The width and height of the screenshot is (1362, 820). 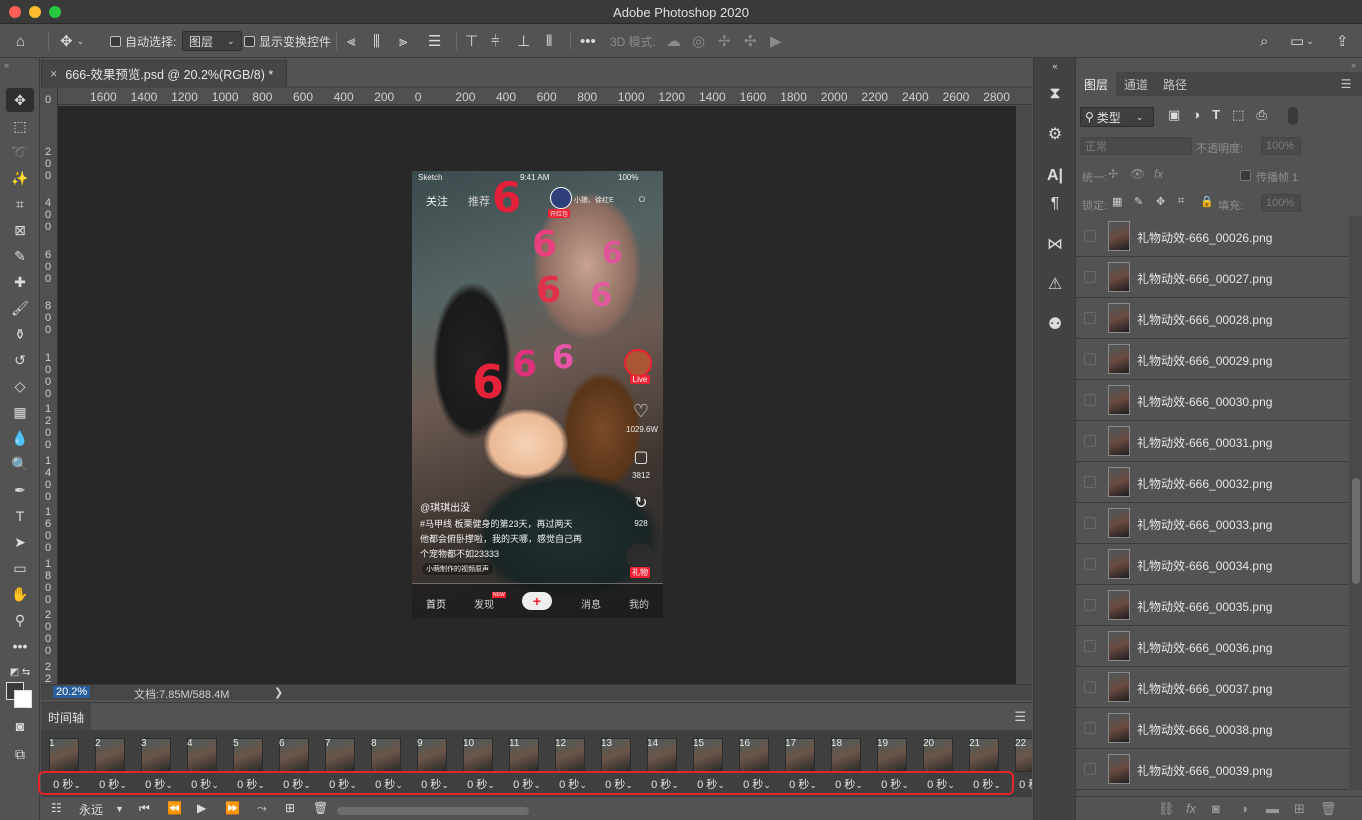 I want to click on convert-timeline-icon: ☷, so click(x=56, y=808).